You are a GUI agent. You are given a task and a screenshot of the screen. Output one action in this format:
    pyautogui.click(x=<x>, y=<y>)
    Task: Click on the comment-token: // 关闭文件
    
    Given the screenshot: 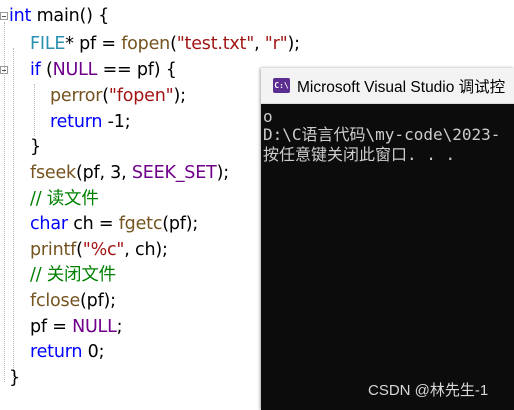 What is the action you would take?
    pyautogui.click(x=73, y=275)
    